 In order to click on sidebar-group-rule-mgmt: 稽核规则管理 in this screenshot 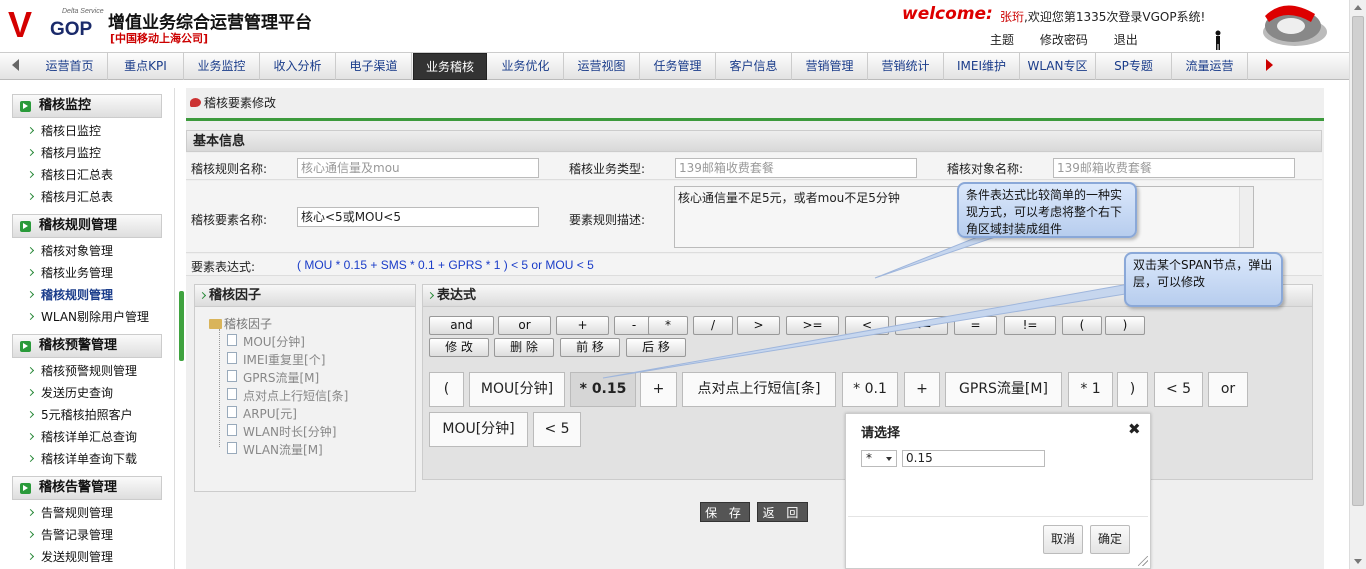, I will do `click(87, 226)`.